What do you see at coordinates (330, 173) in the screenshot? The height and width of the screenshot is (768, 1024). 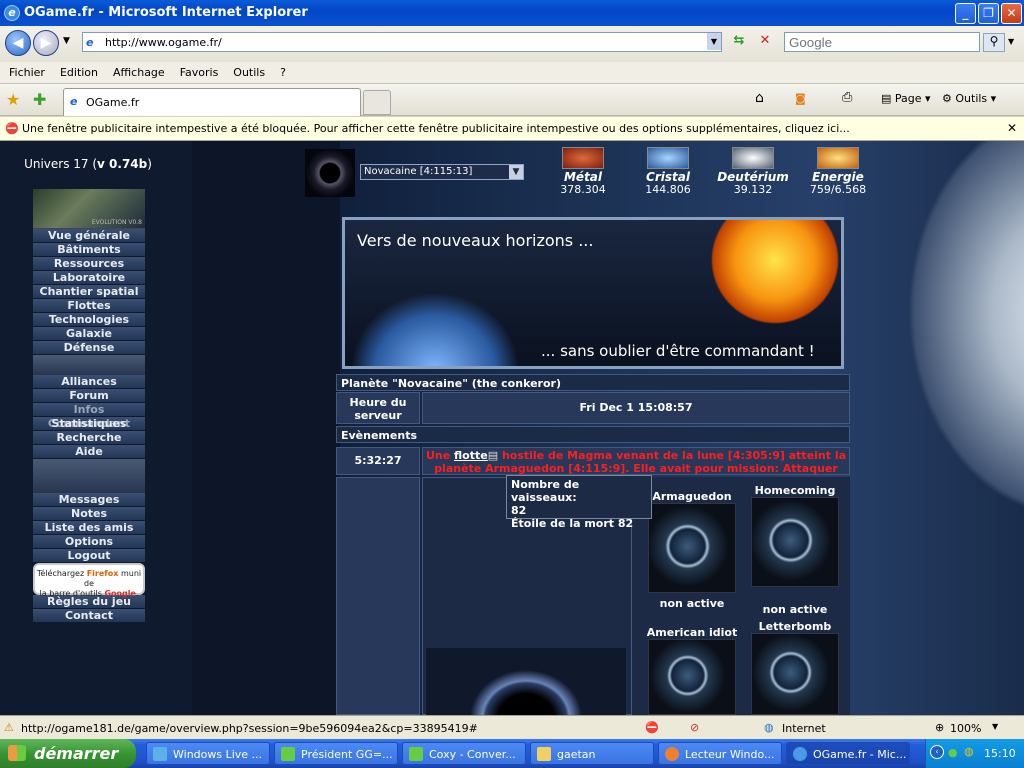 I see `planet-thumbnail` at bounding box center [330, 173].